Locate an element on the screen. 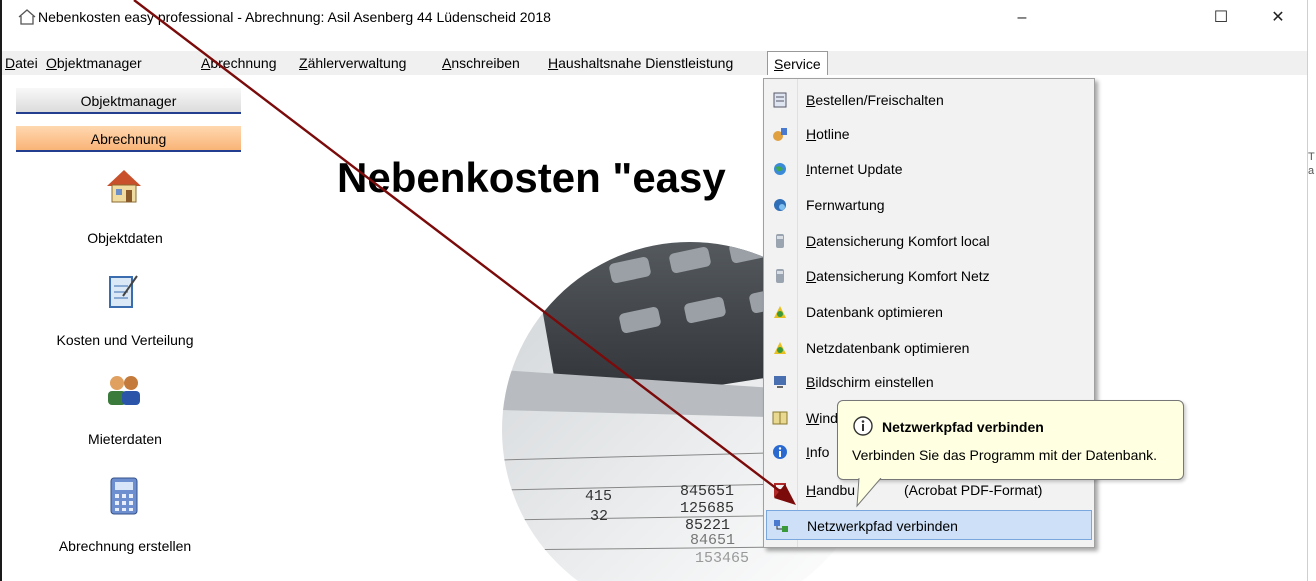  clipped-edge-text: Ta is located at coordinates (1311, 164).